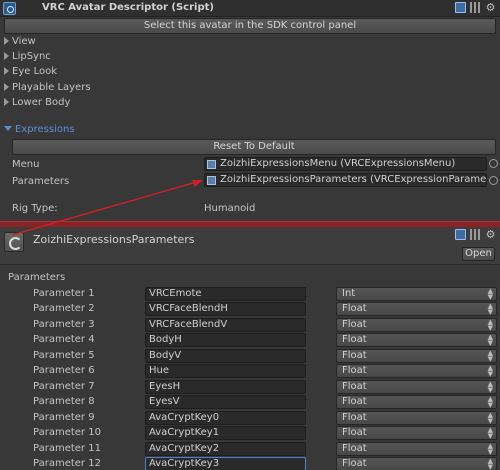  What do you see at coordinates (64, 386) in the screenshot?
I see `parameter-label: Parameter 7` at bounding box center [64, 386].